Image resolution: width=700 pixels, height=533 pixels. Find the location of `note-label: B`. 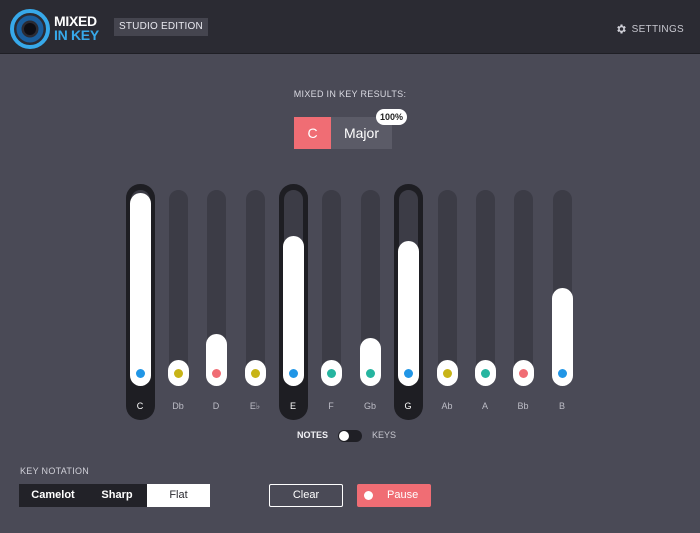

note-label: B is located at coordinates (561, 406).